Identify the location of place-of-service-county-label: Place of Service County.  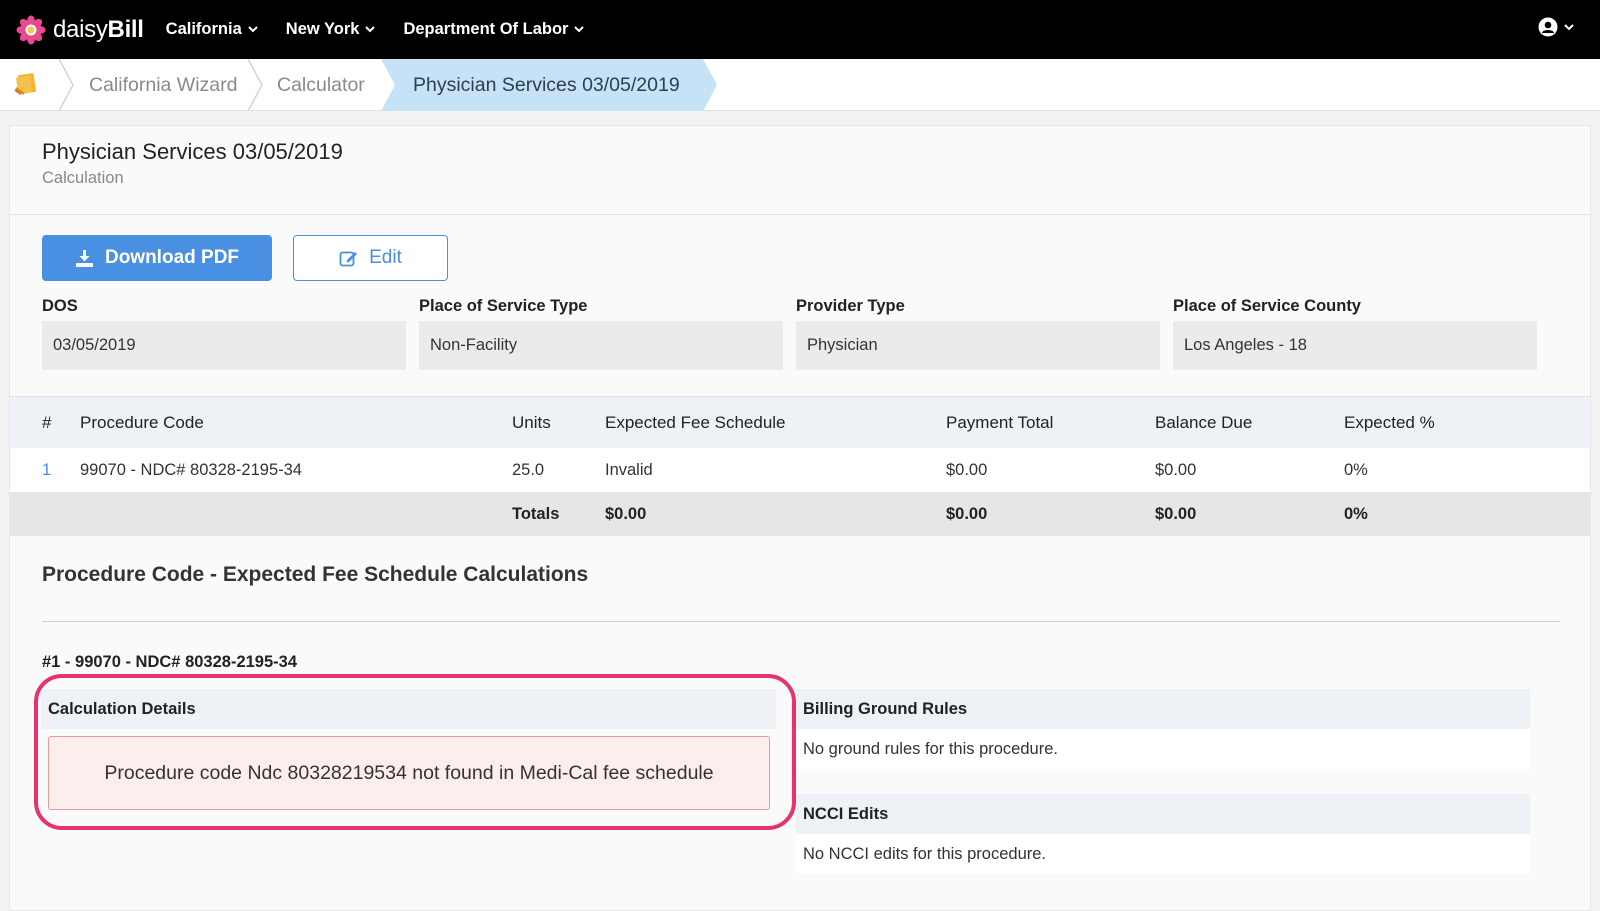
(1267, 306).